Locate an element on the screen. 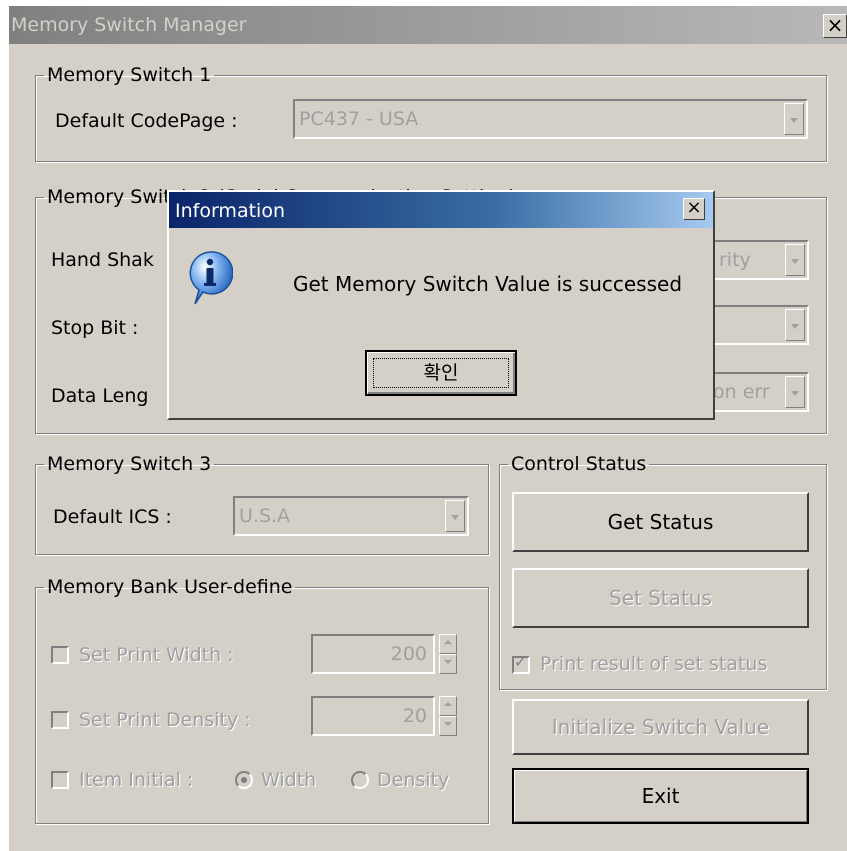  dialog-title-bar: Information × is located at coordinates (441, 210).